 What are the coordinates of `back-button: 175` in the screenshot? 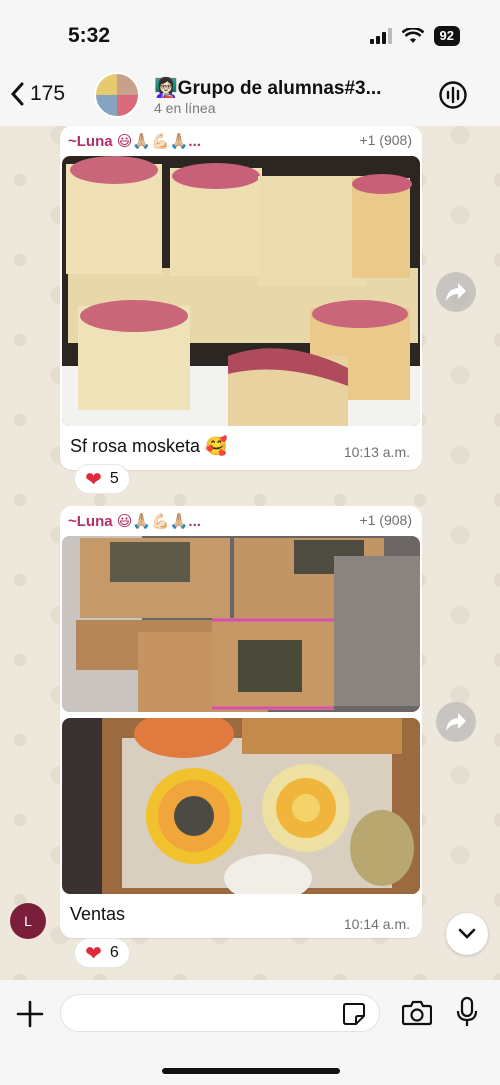 It's located at (37, 94).